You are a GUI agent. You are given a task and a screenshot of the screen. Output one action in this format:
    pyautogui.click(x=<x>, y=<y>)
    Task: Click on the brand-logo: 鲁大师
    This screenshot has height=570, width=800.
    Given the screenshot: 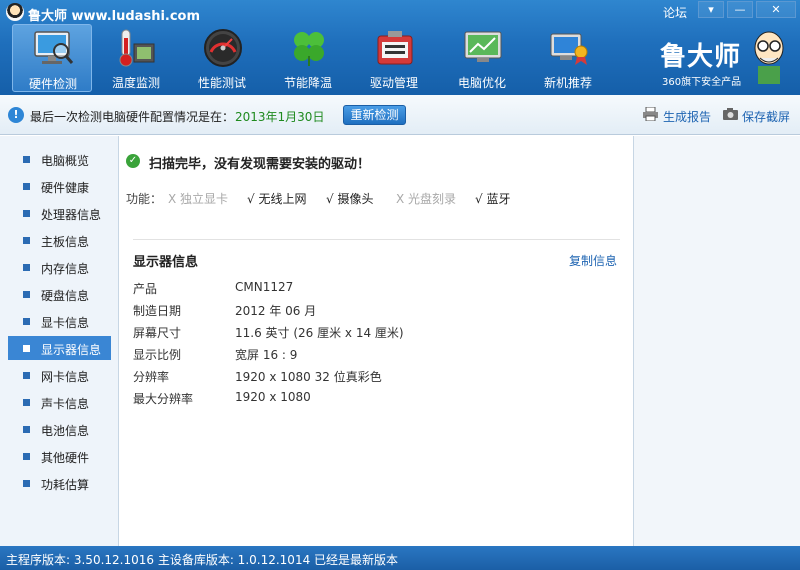 What is the action you would take?
    pyautogui.click(x=701, y=57)
    